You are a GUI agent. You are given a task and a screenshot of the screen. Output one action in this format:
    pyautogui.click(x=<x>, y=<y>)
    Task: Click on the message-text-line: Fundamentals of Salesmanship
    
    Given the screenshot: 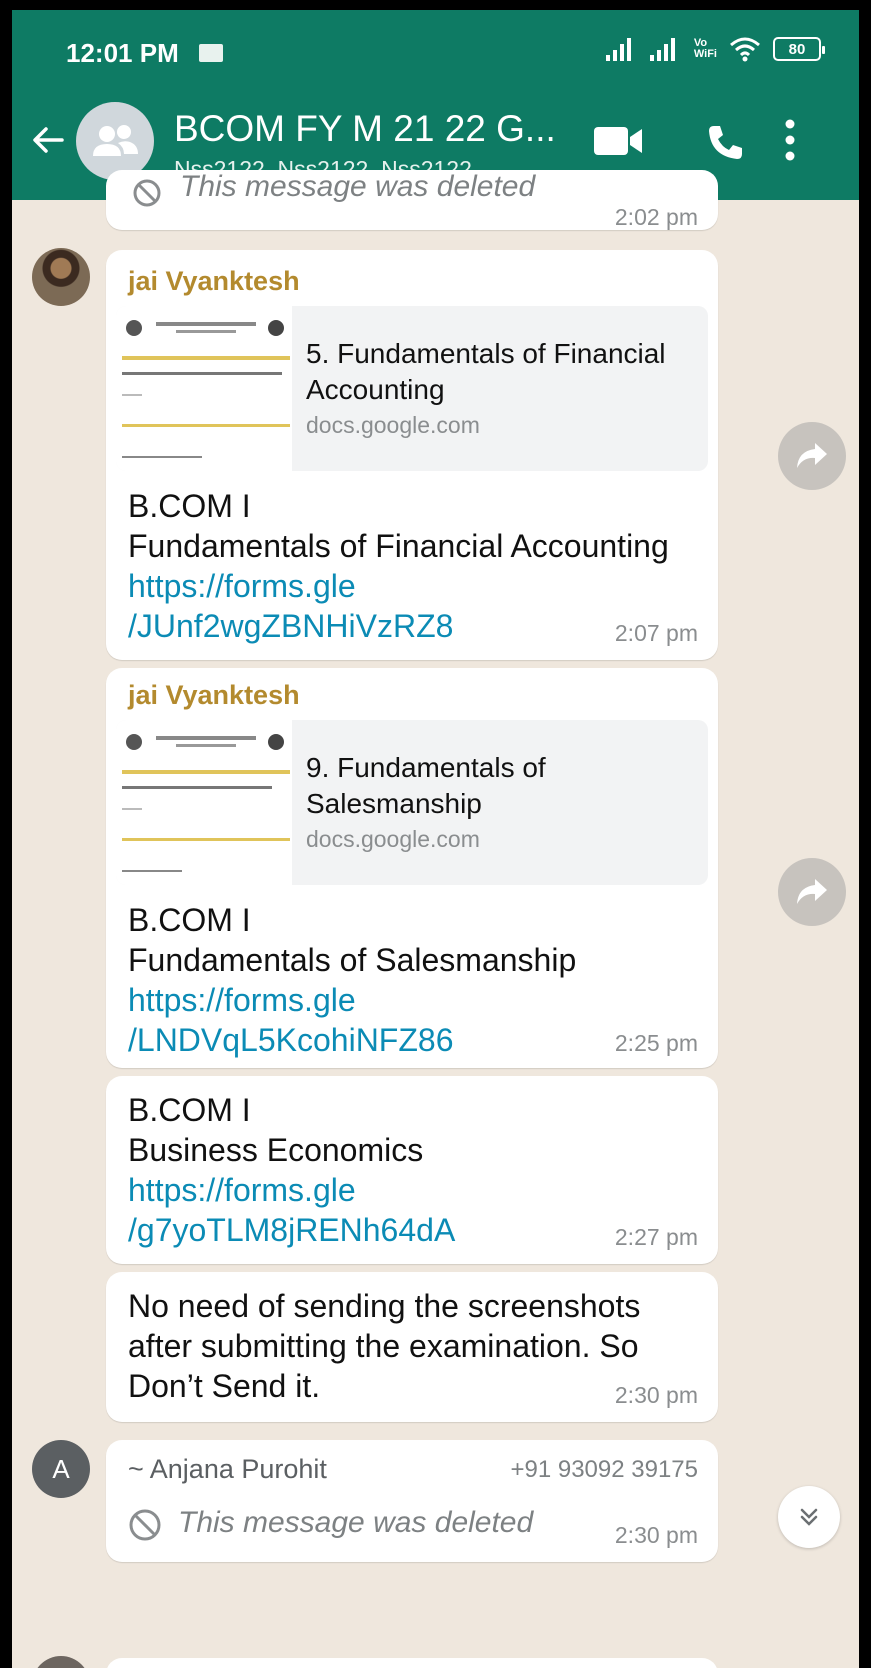 What is the action you would take?
    pyautogui.click(x=352, y=960)
    